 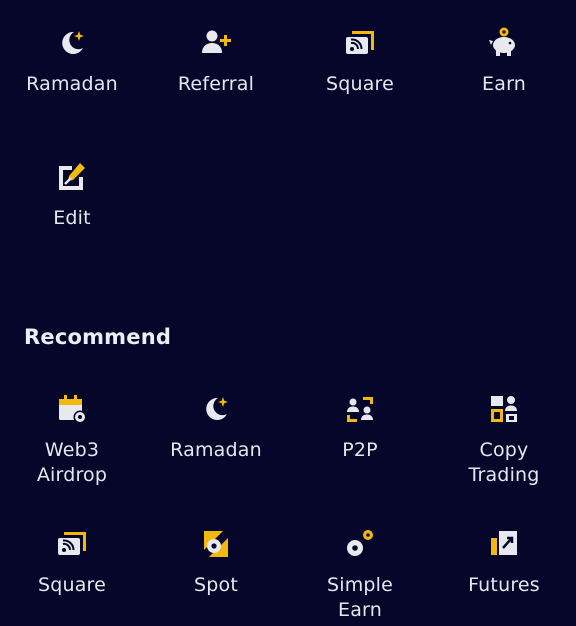 I want to click on shortcut-label: Earn, so click(x=504, y=84).